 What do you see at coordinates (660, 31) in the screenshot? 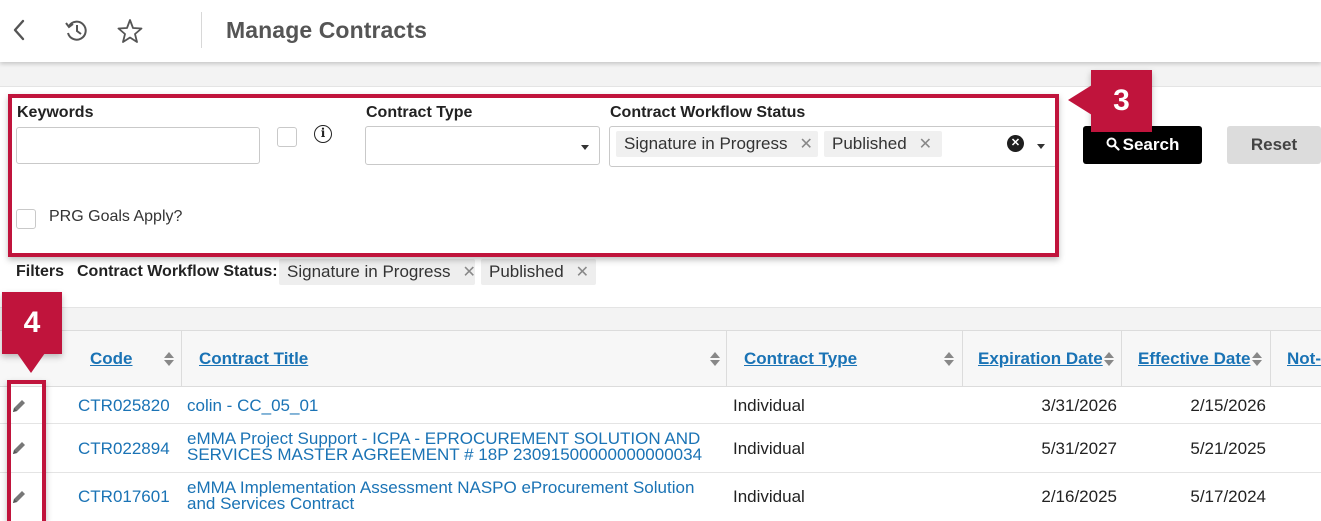
I see `top-bar: Manage Contracts` at bounding box center [660, 31].